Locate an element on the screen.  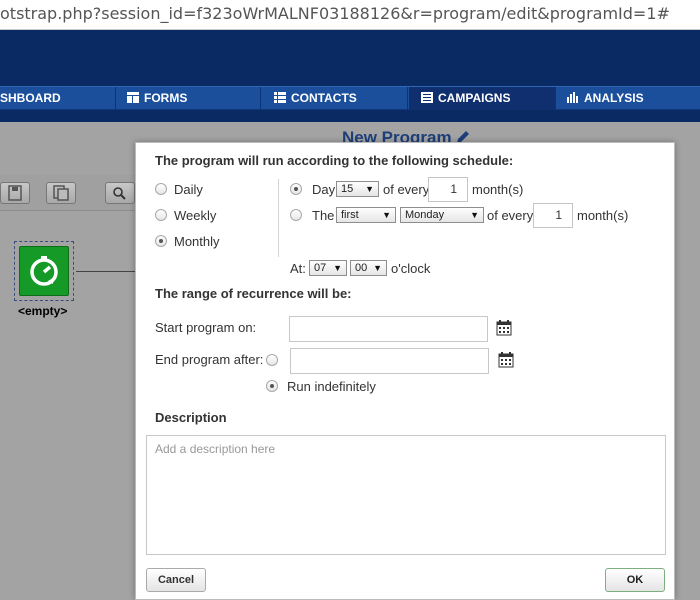
header-bottom-band is located at coordinates (350, 116).